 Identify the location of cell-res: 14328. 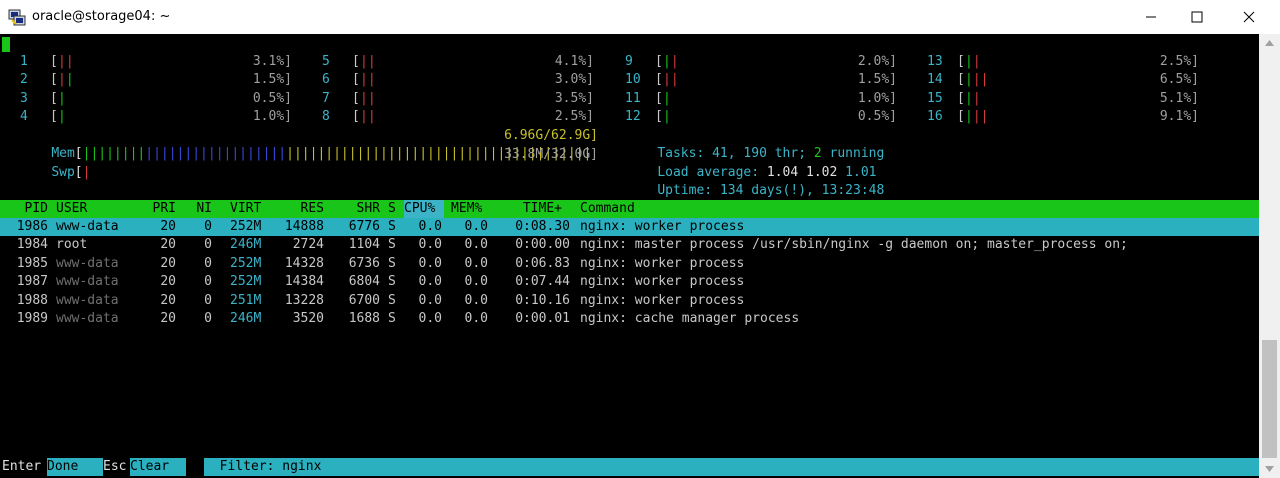
(304, 263).